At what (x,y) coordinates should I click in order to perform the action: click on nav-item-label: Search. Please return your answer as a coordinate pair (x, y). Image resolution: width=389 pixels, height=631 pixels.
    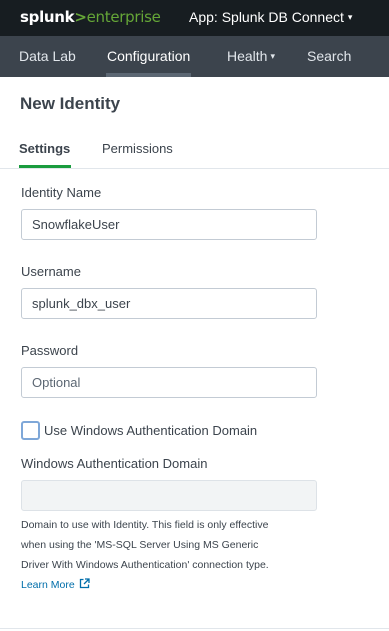
    Looking at the image, I should click on (329, 56).